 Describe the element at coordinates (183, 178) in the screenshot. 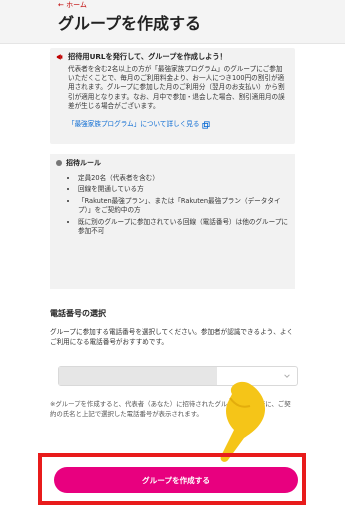

I see `rule-item: 定員20名（代表者を含む）` at that location.